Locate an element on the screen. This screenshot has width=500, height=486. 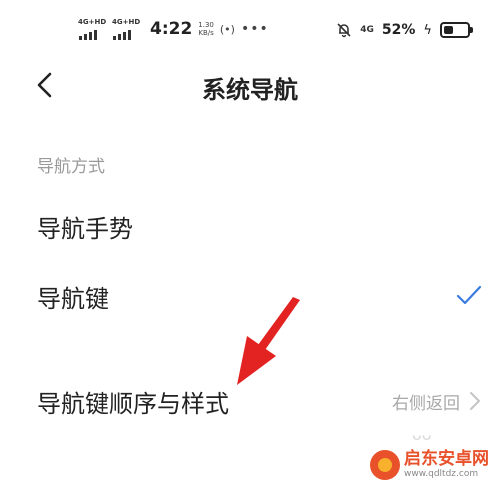
section-label: 导航方式 is located at coordinates (71, 167).